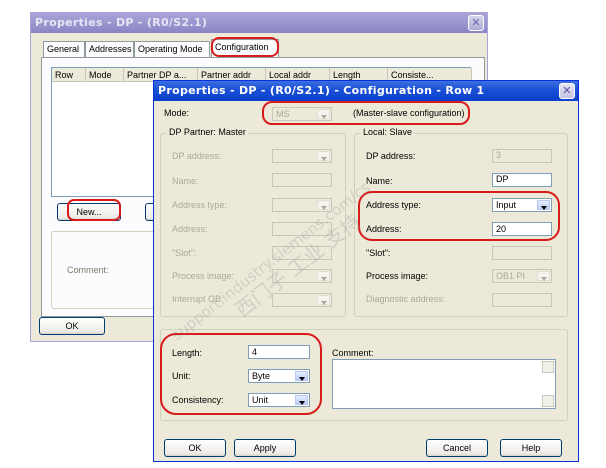  What do you see at coordinates (200, 205) in the screenshot?
I see `partner-address-type-label: Address type:` at bounding box center [200, 205].